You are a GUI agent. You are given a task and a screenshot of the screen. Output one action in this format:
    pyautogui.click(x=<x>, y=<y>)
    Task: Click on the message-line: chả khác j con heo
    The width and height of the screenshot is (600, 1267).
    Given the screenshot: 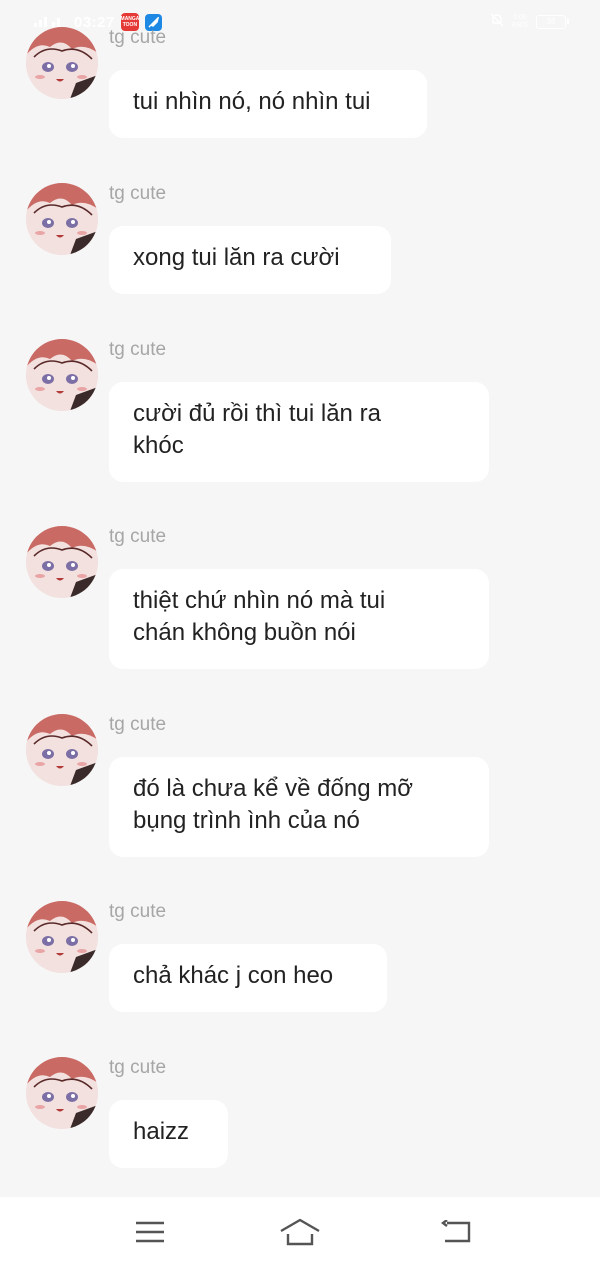 What is the action you would take?
    pyautogui.click(x=233, y=975)
    